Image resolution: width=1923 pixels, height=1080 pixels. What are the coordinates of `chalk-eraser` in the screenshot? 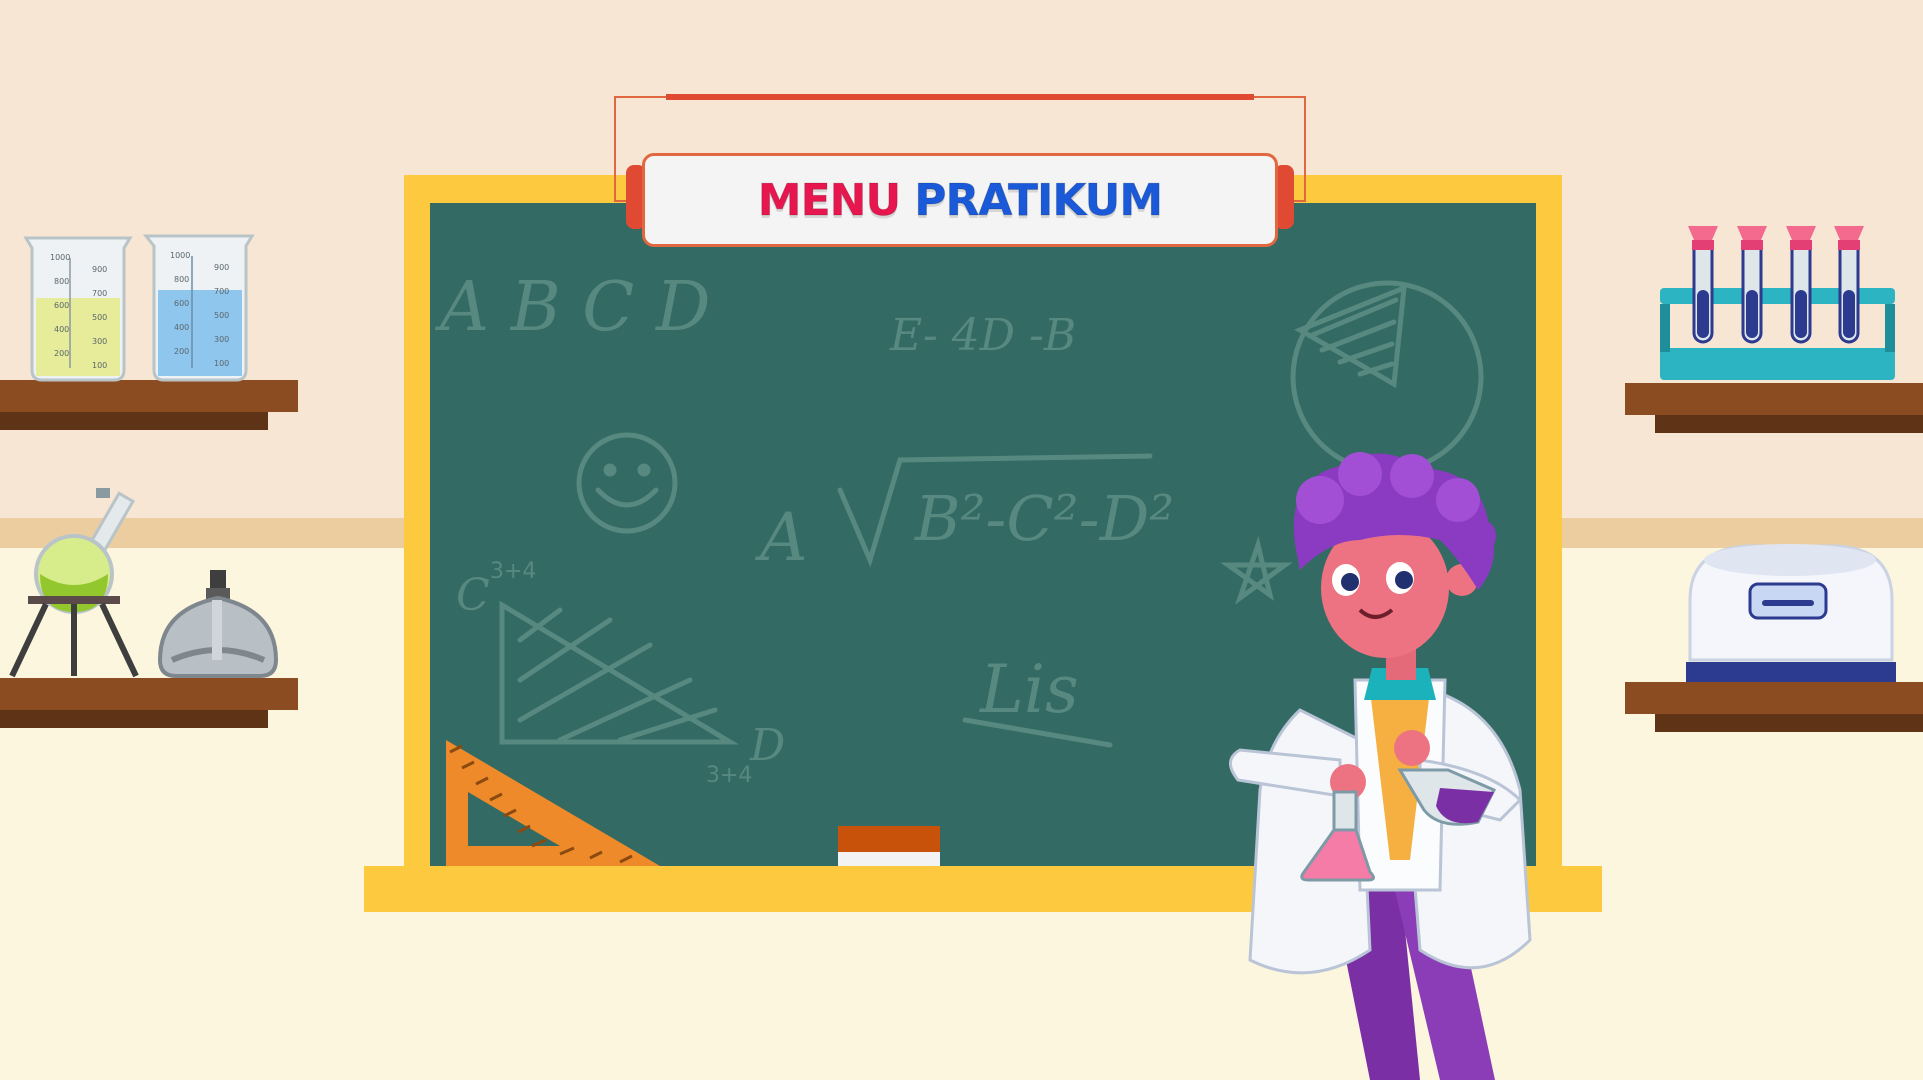 It's located at (889, 846).